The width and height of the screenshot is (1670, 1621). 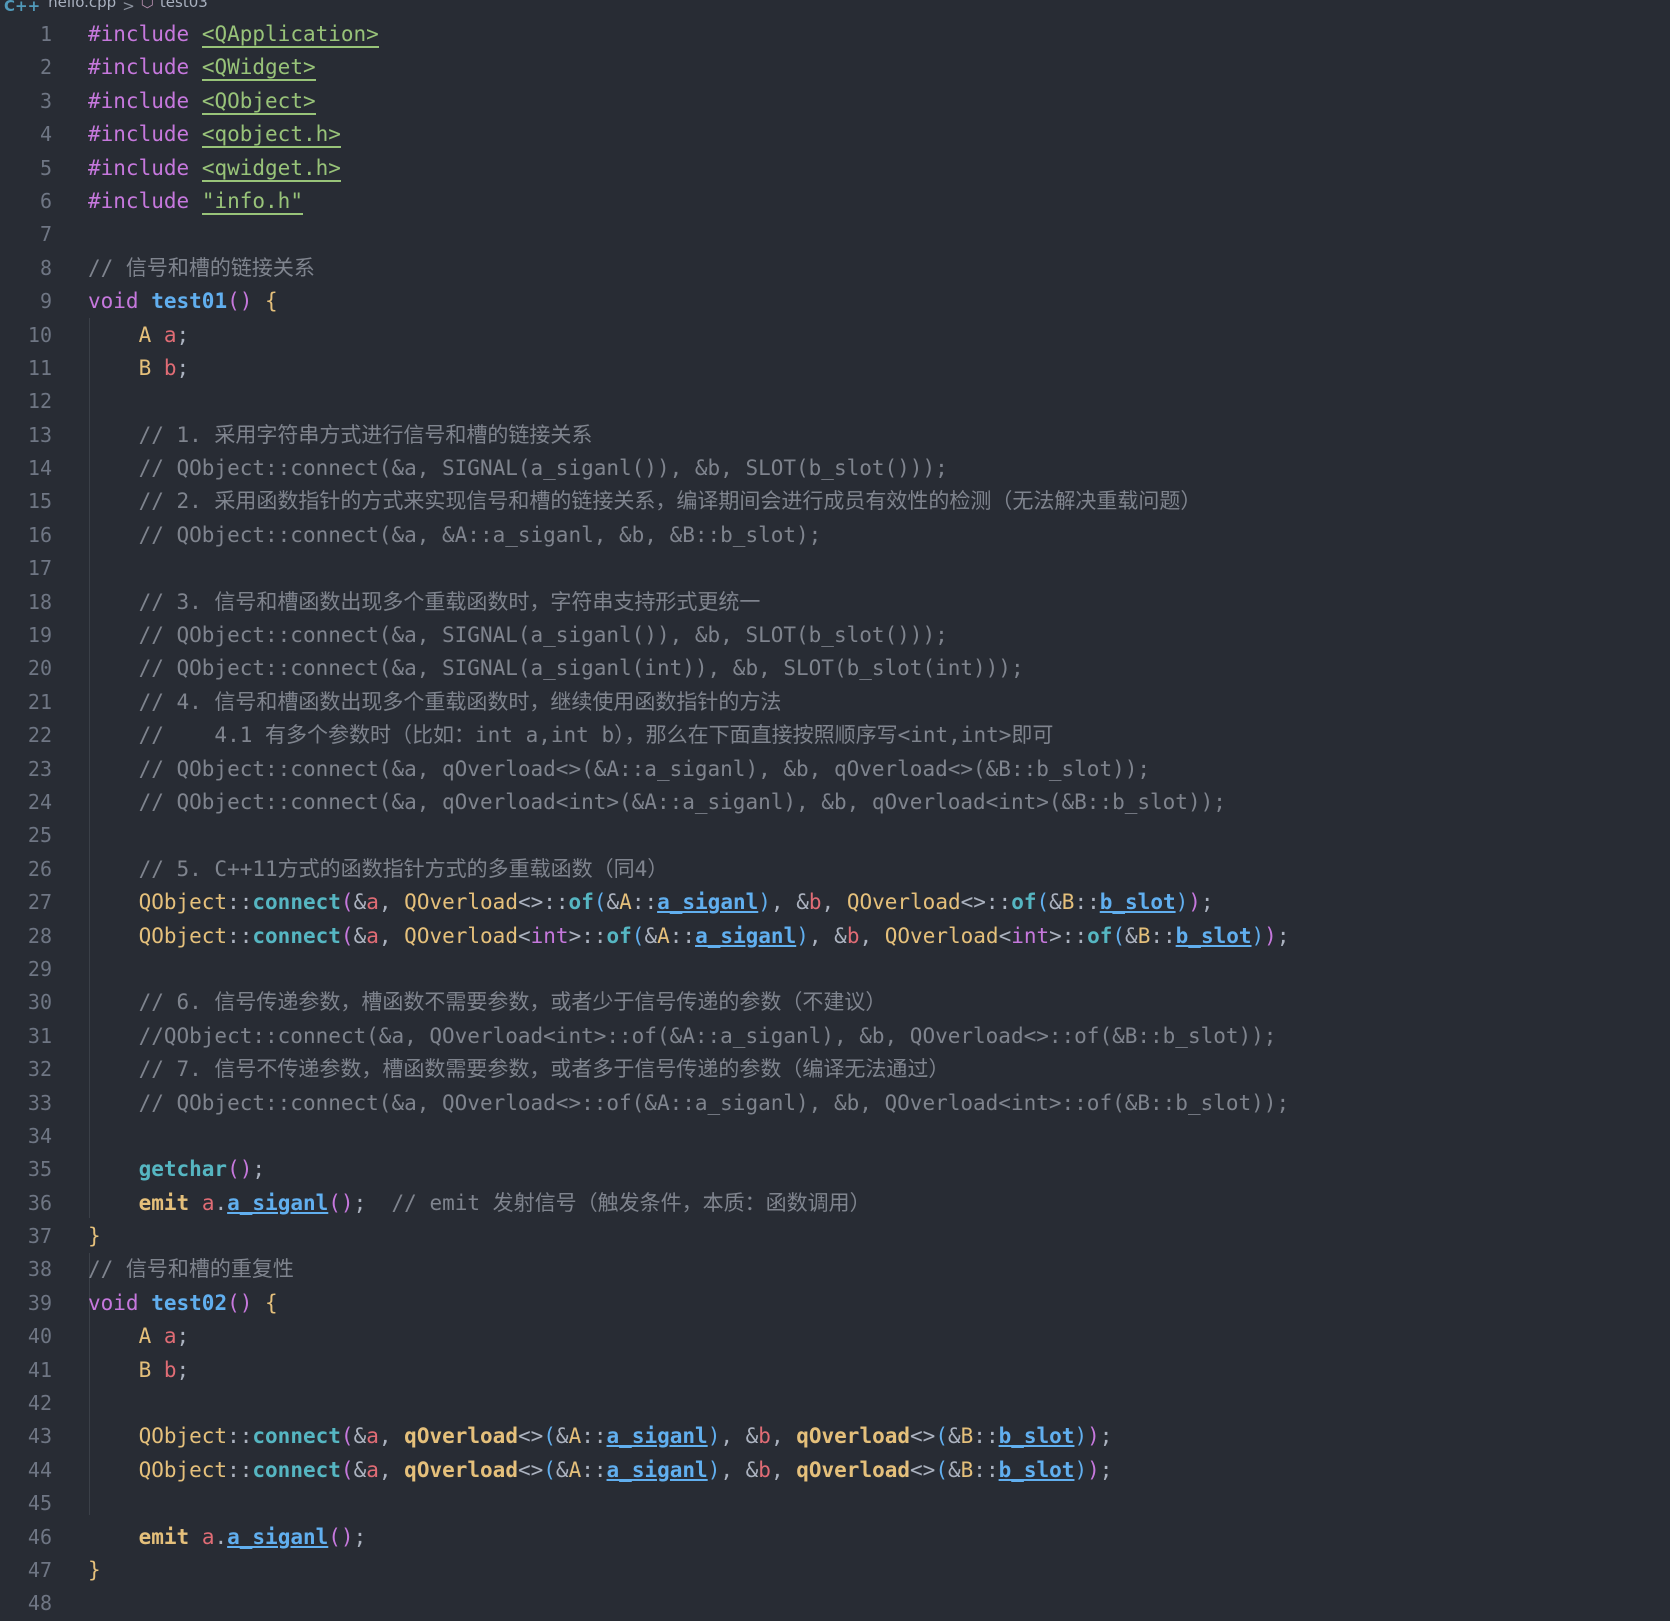 I want to click on code-line: 25, so click(x=835, y=835).